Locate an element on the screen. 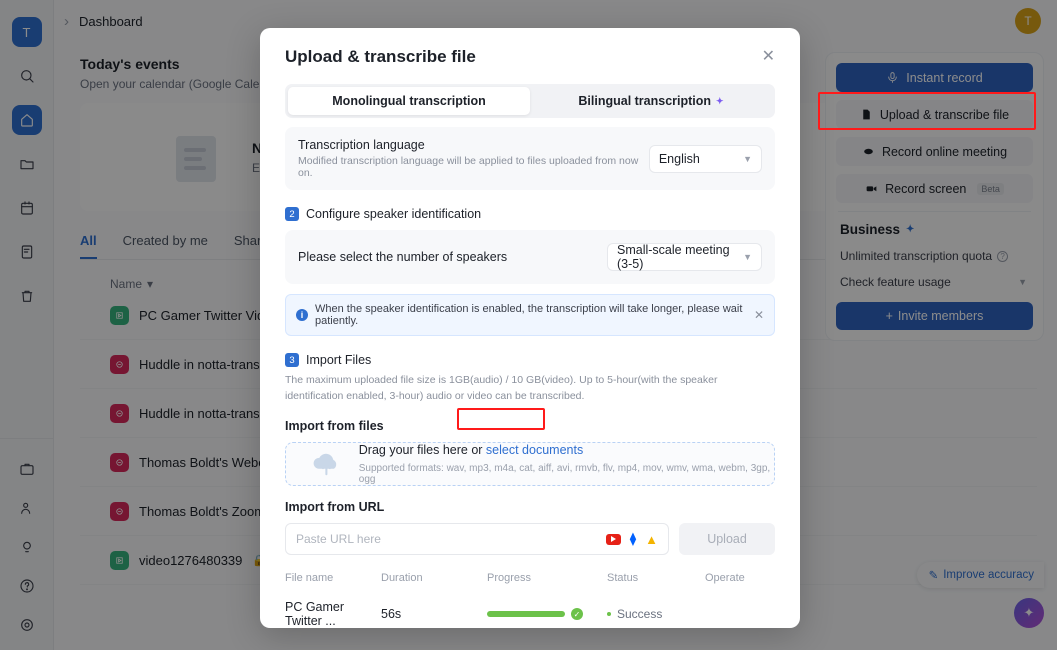 The height and width of the screenshot is (650, 1057). transcription-language-label: Transcription language is located at coordinates (361, 145).